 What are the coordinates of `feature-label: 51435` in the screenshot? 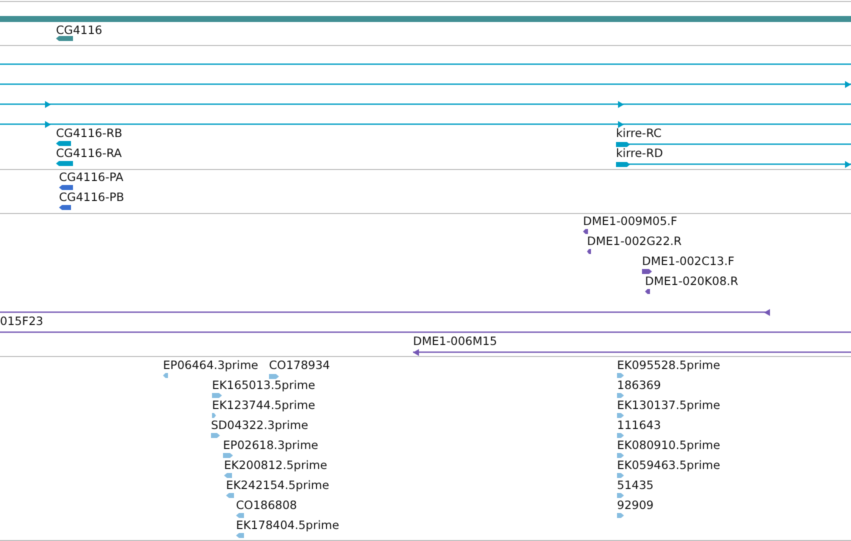 It's located at (635, 485).